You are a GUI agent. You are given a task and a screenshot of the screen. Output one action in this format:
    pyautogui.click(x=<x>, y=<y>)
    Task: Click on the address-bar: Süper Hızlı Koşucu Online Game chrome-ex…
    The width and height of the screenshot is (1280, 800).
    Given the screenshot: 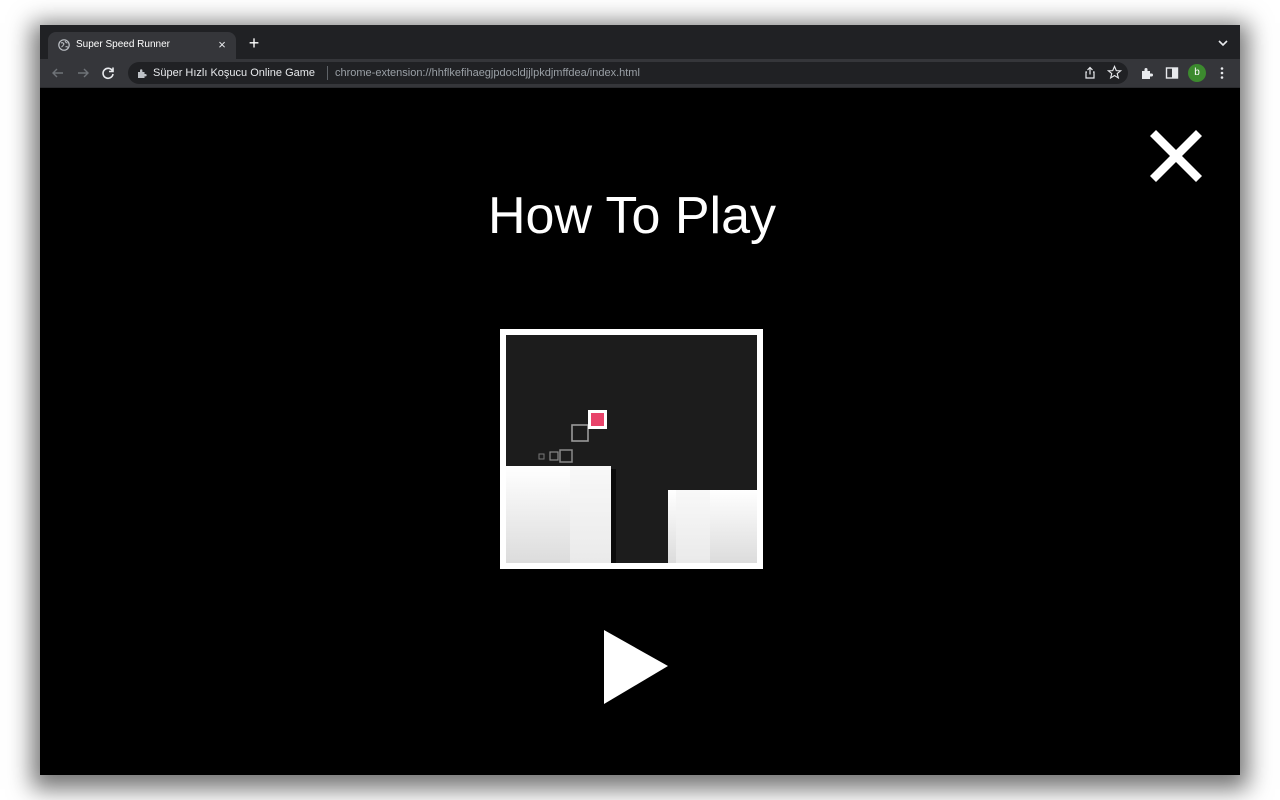 What is the action you would take?
    pyautogui.click(x=628, y=73)
    